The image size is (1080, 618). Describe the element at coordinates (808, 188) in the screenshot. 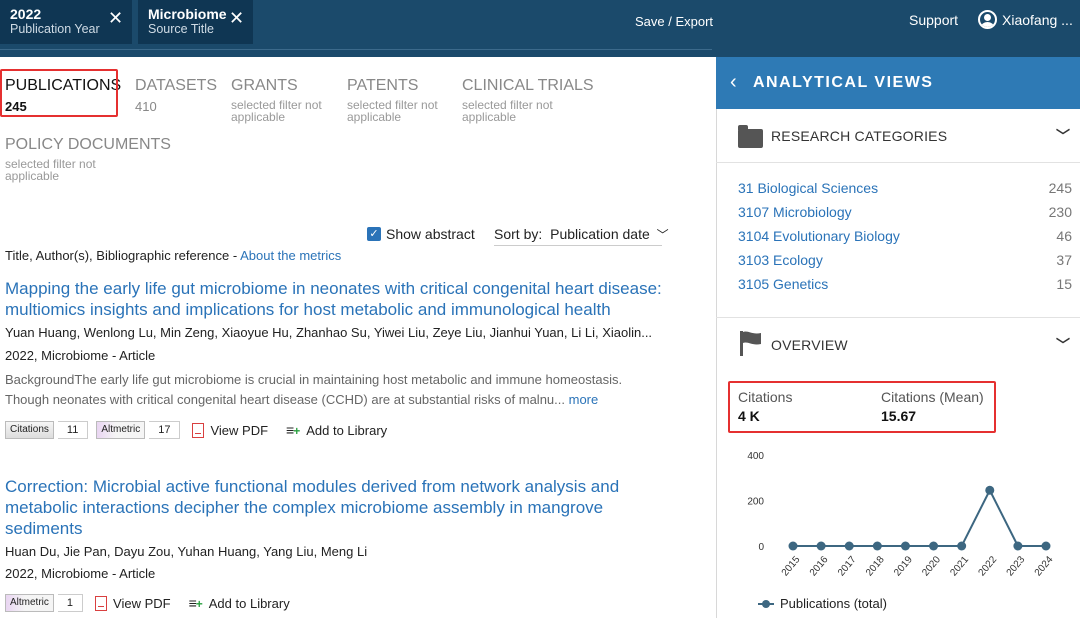

I see `category-name: 31 Biological Sciences` at that location.